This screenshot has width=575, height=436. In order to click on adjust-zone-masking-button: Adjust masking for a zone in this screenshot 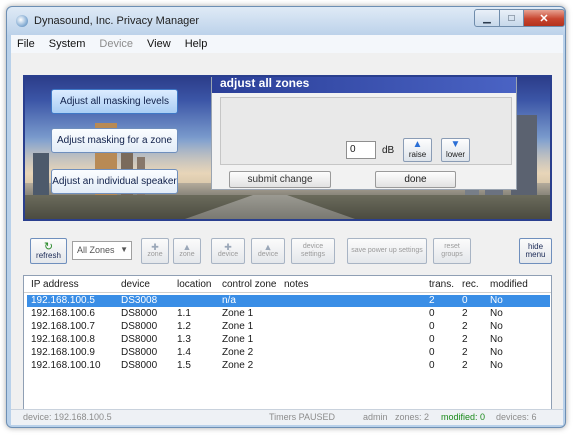, I will do `click(114, 140)`.